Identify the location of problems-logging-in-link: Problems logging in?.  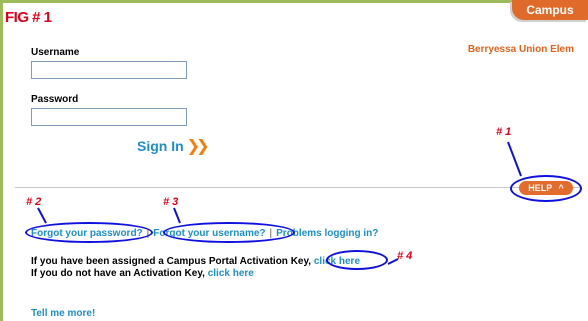
(327, 233).